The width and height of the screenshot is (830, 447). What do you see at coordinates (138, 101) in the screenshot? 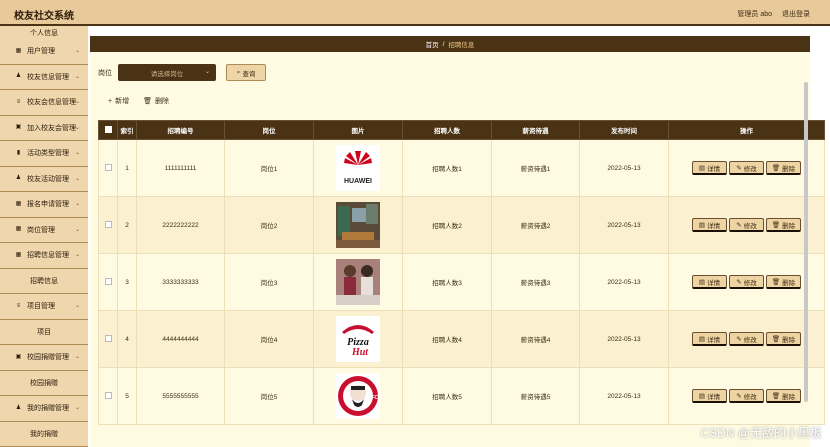
I see `toolbar: + 新增 🗑 删除` at bounding box center [138, 101].